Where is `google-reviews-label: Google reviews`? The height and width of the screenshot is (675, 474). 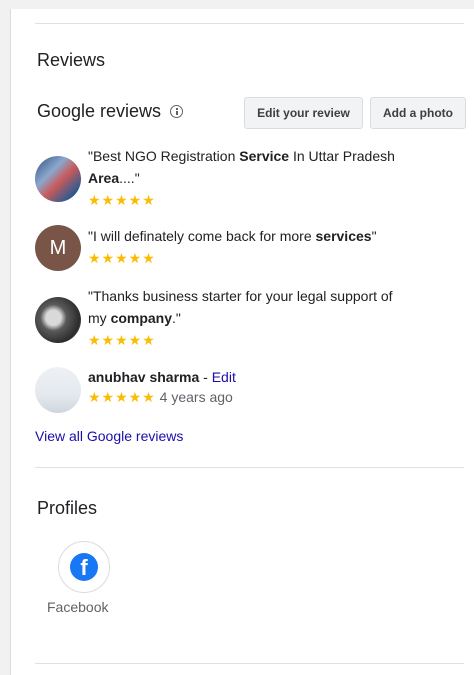 google-reviews-label: Google reviews is located at coordinates (99, 111).